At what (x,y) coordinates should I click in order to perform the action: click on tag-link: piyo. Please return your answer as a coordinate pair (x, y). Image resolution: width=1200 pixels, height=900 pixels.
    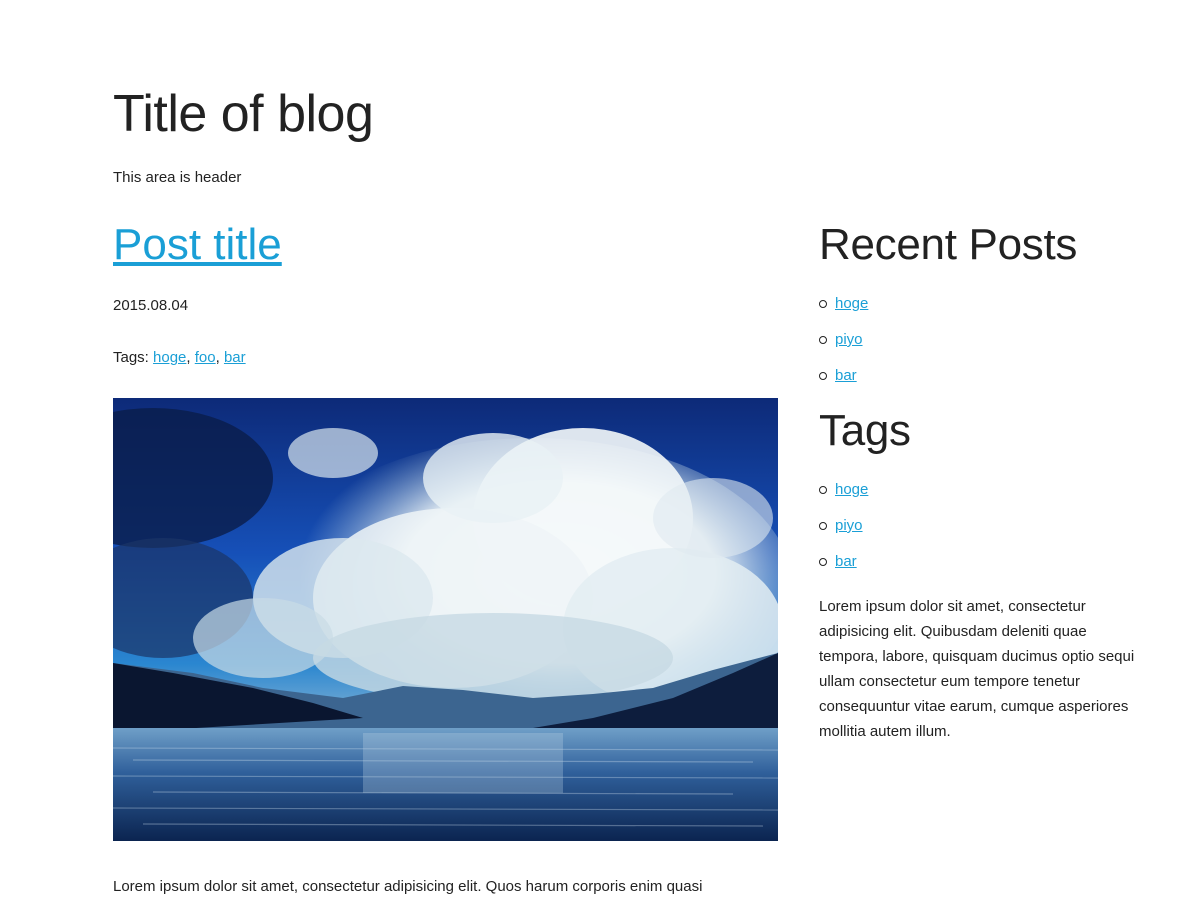
    Looking at the image, I should click on (849, 526).